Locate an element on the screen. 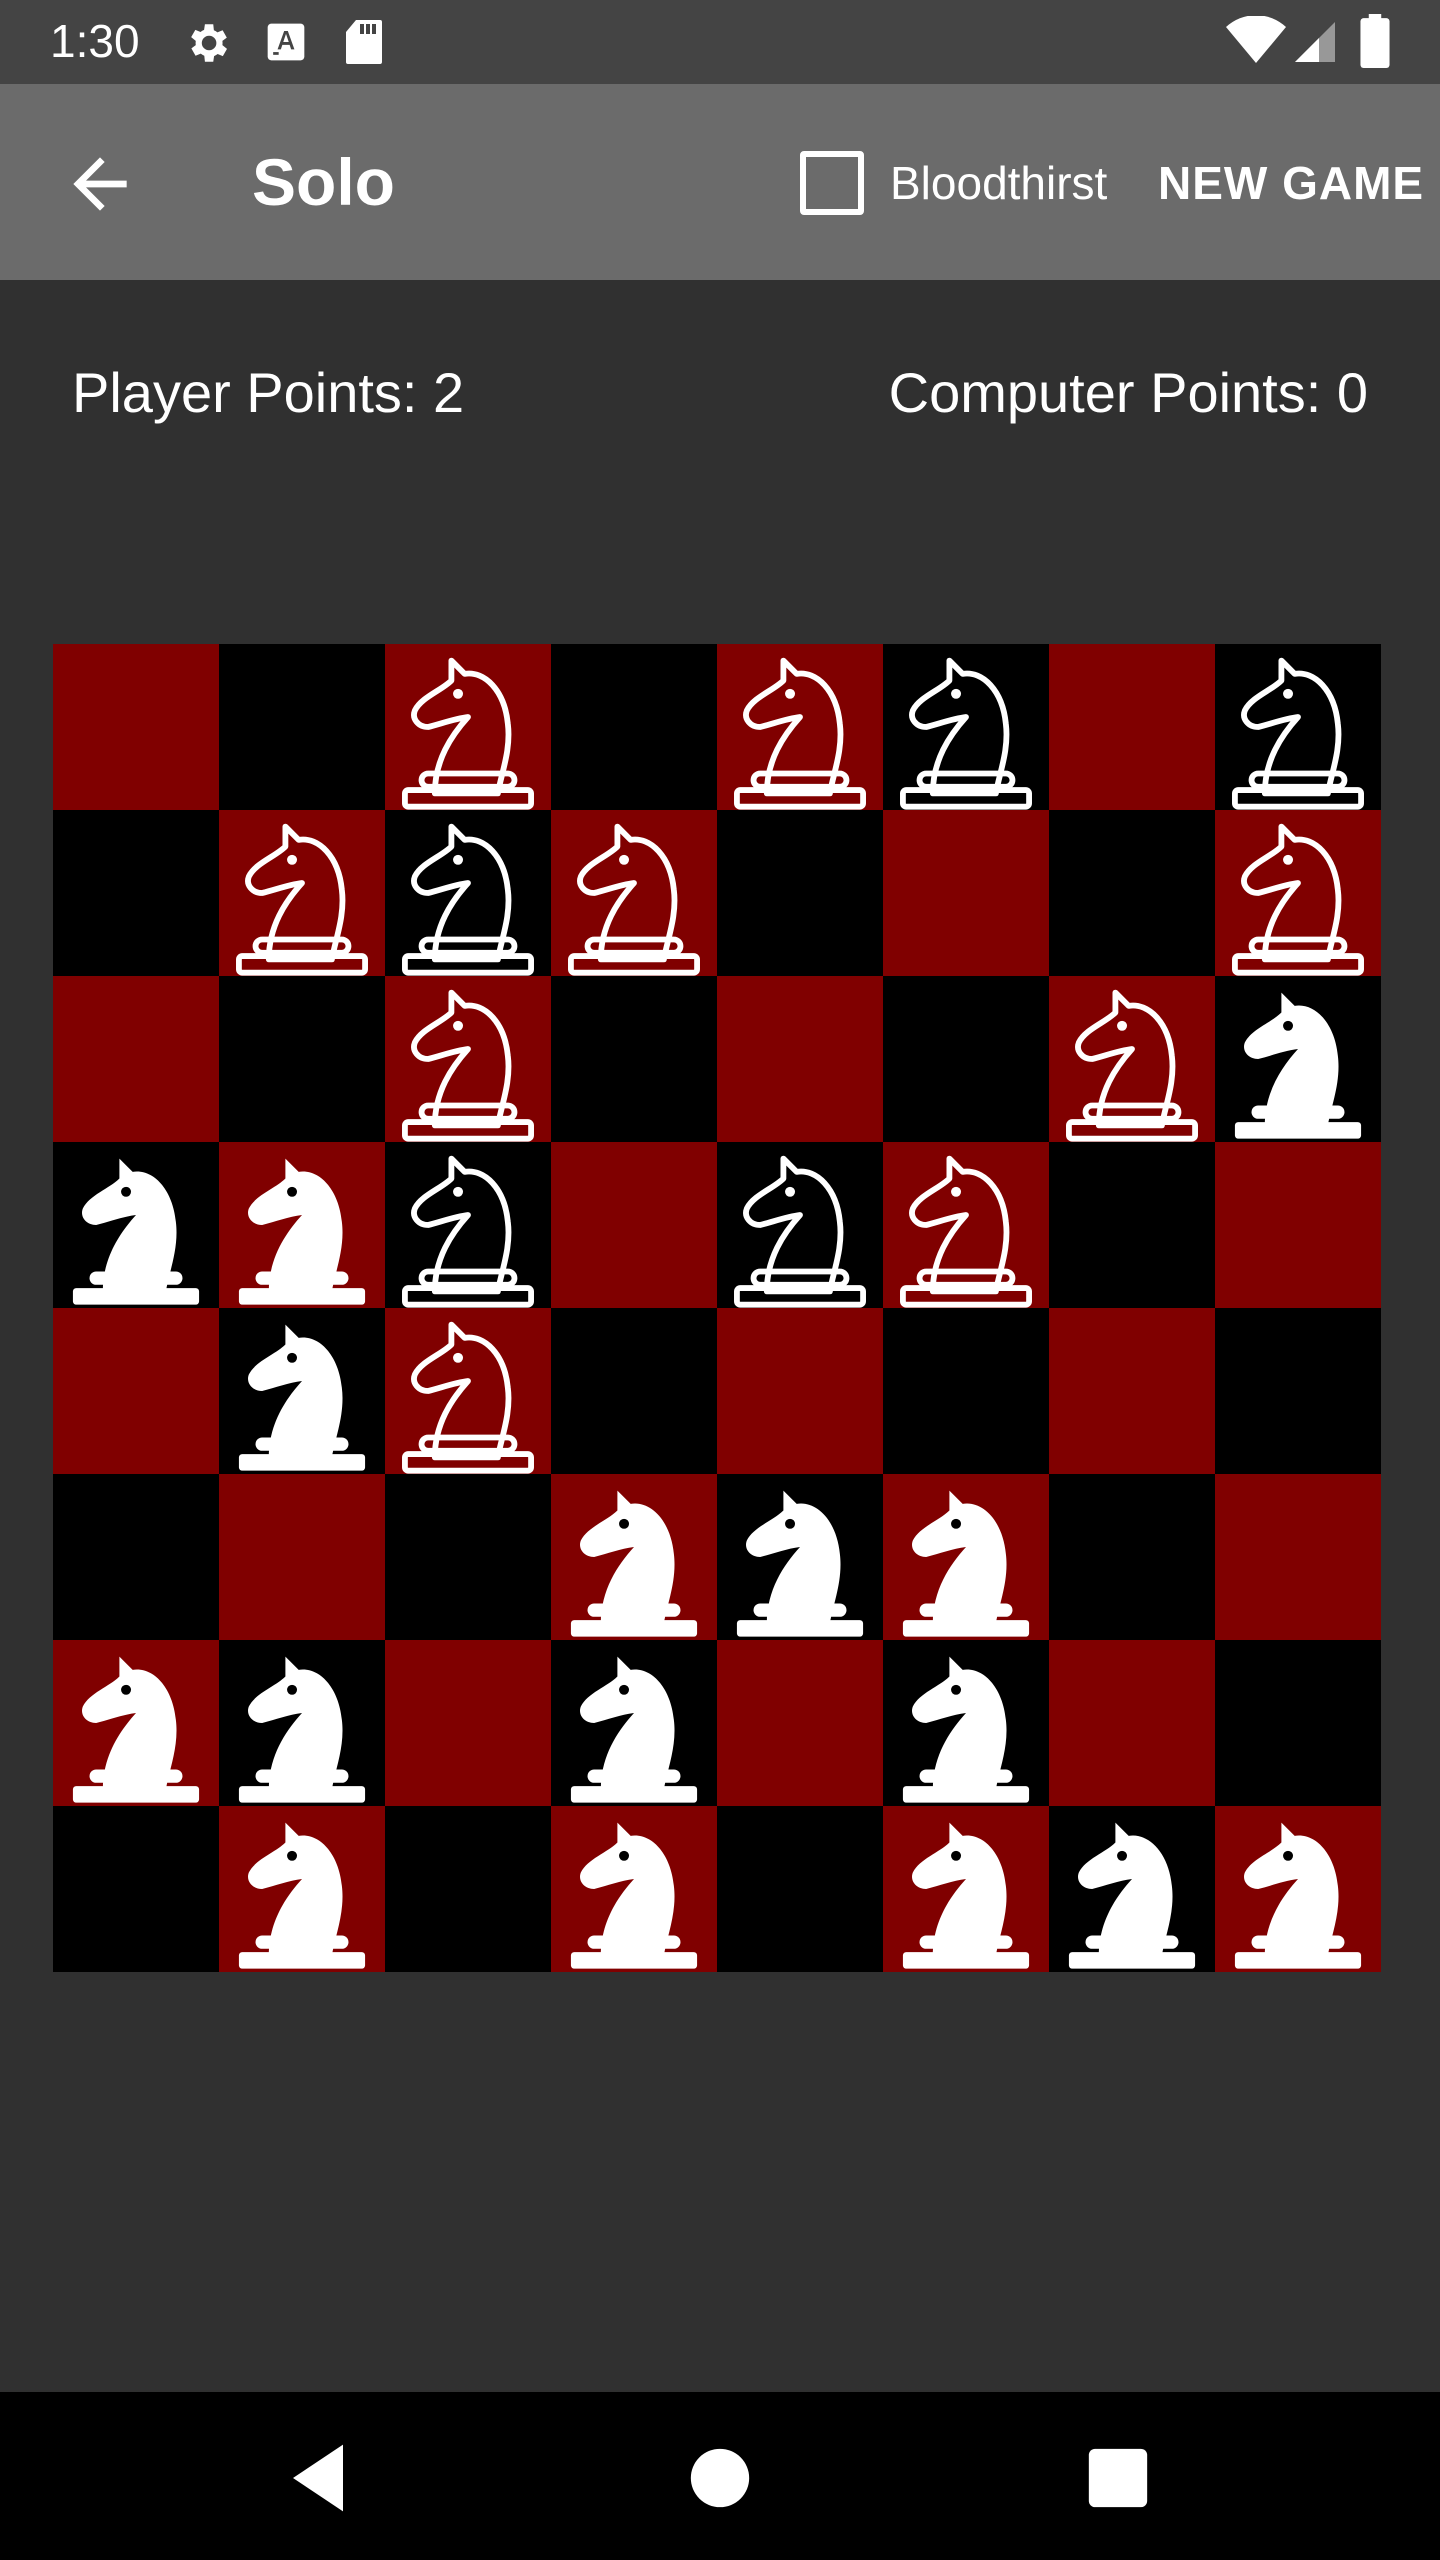 Image resolution: width=1440 pixels, height=2560 pixels. bloodthirst-label: Bloodthirst is located at coordinates (998, 183).